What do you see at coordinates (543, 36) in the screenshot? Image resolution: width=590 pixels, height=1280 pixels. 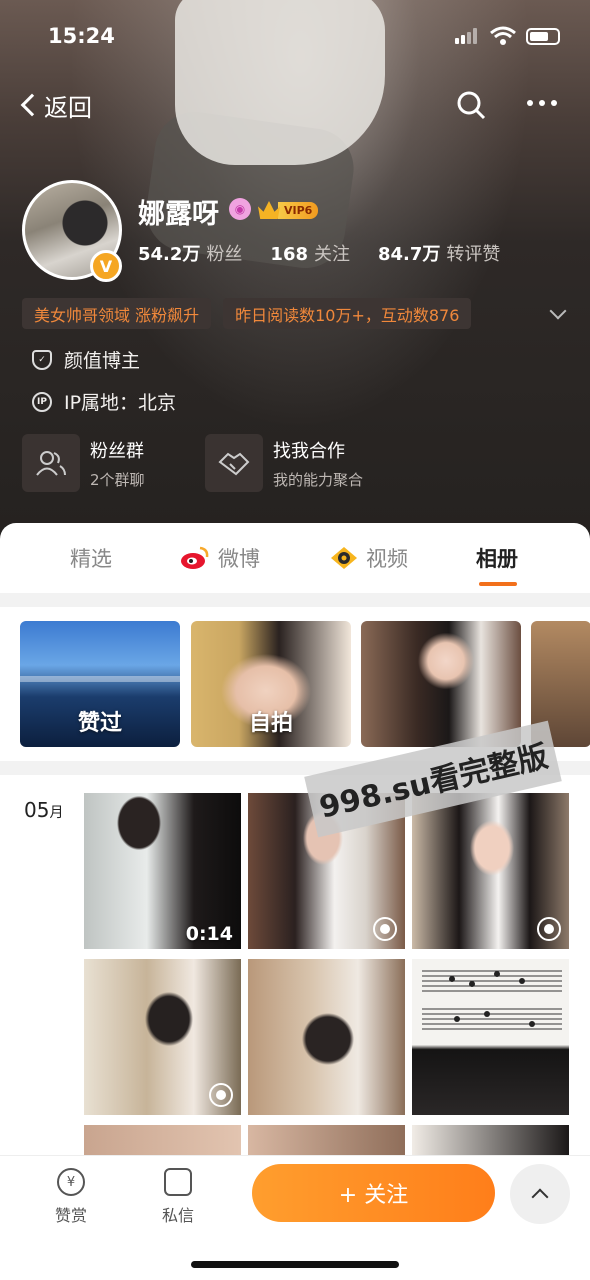 I see `battery-icon` at bounding box center [543, 36].